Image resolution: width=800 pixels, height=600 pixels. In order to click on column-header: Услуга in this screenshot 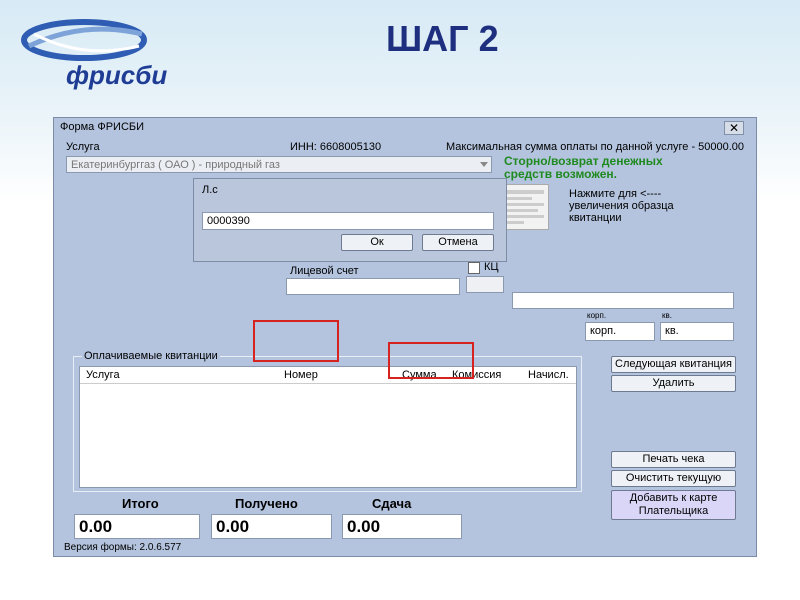, I will do `click(103, 375)`.